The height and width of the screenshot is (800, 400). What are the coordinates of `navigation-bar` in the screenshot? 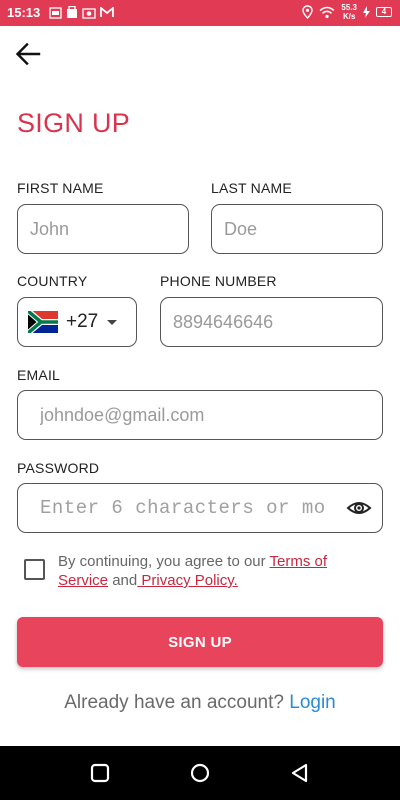 It's located at (200, 773).